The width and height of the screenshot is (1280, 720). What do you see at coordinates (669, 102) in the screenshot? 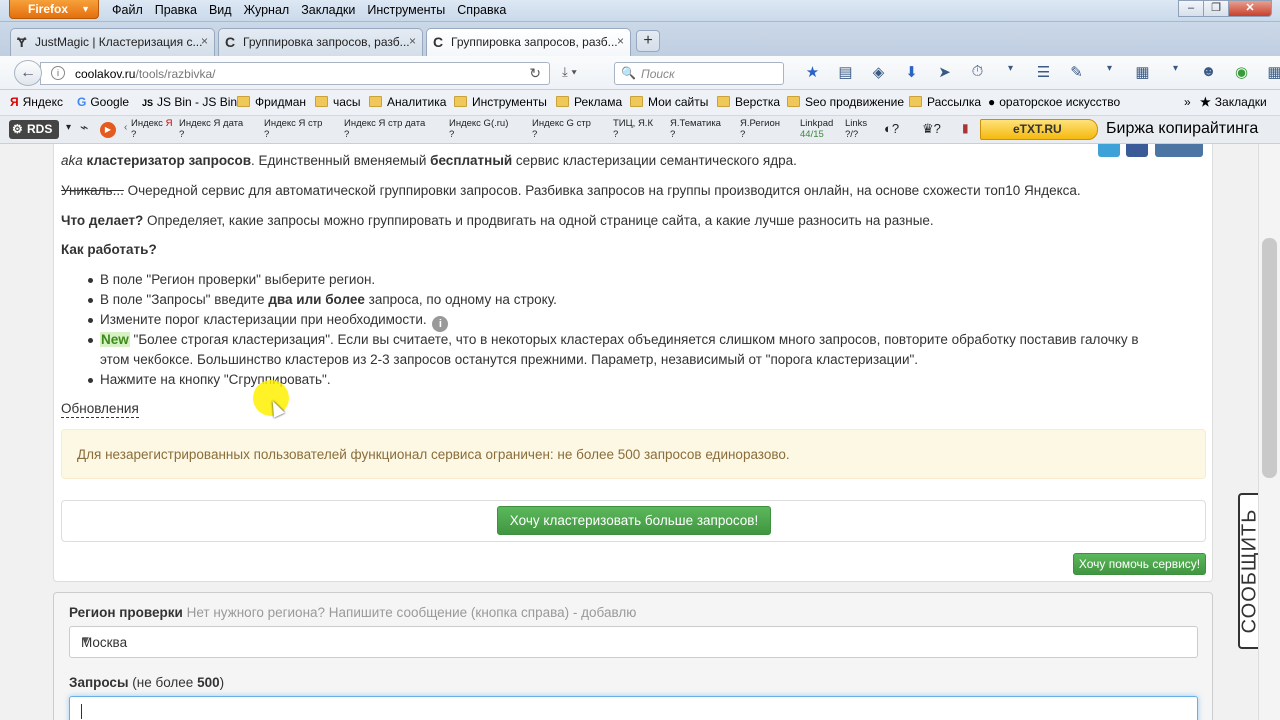
I see `bookmark-folder: Мои сайты` at bounding box center [669, 102].